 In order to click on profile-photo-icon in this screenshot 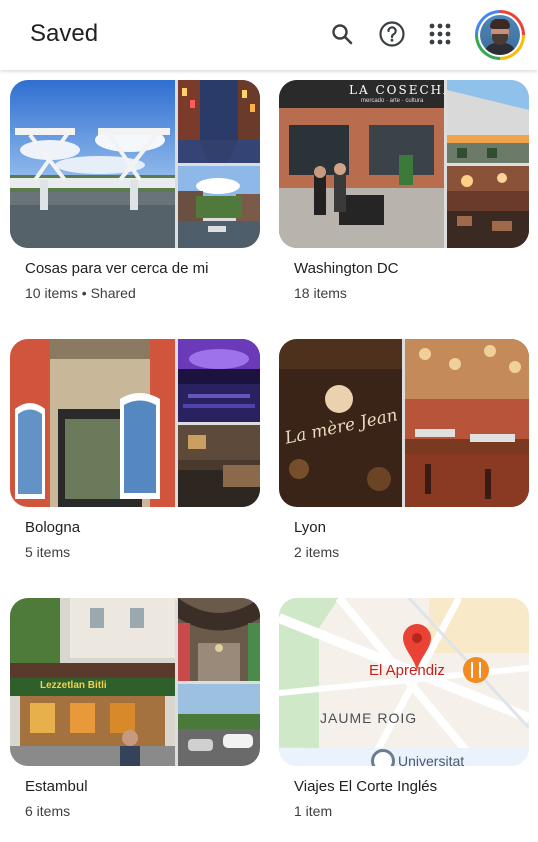, I will do `click(500, 35)`.